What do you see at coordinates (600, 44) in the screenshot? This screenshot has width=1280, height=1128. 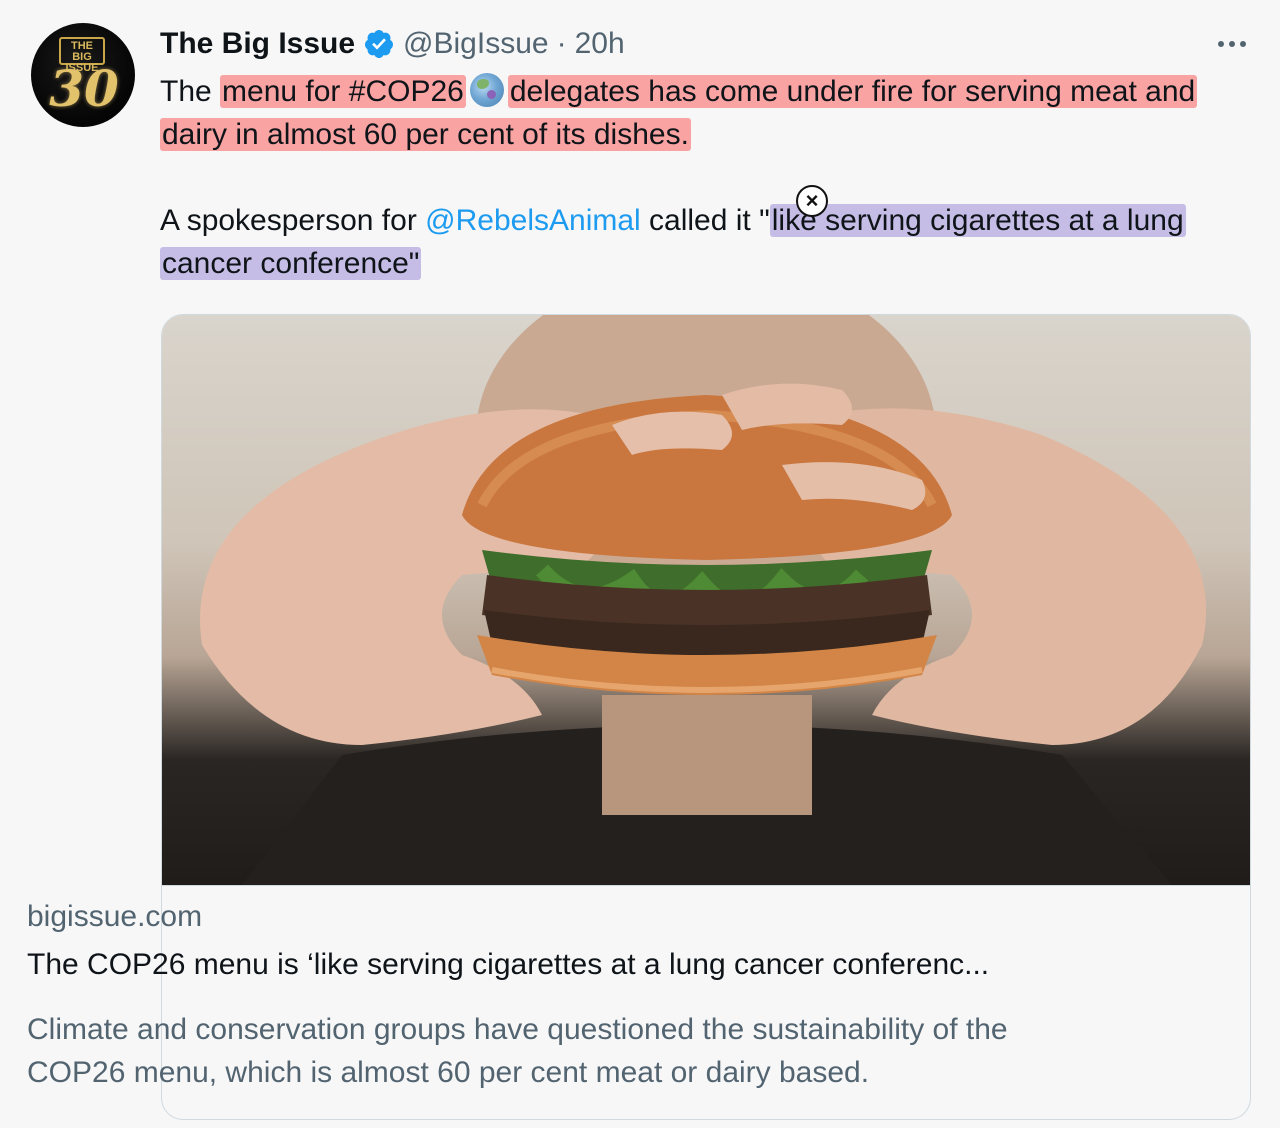 I see `tweet-timestamp: 20h` at bounding box center [600, 44].